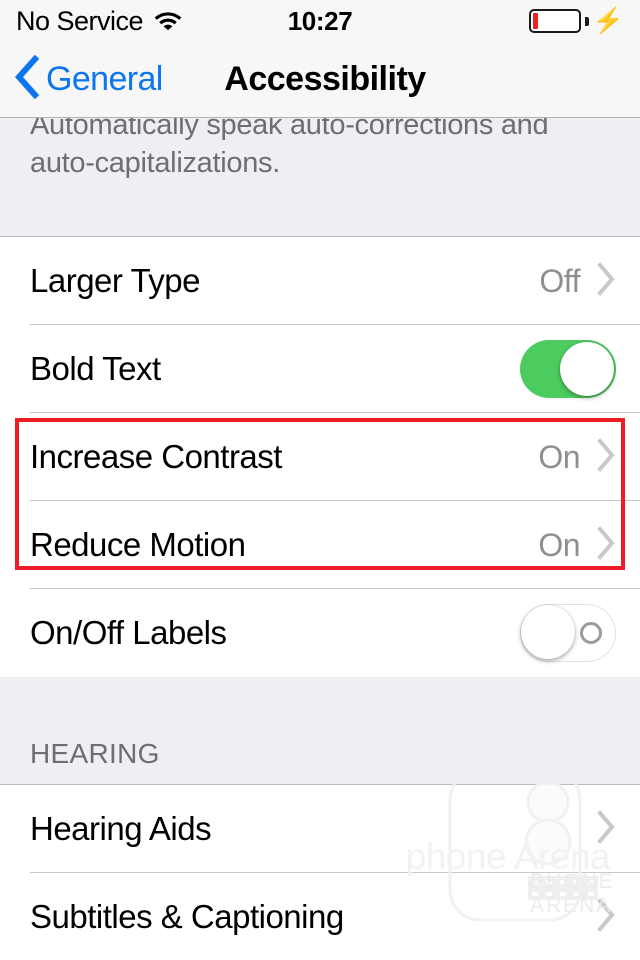 The height and width of the screenshot is (960, 640). What do you see at coordinates (121, 828) in the screenshot?
I see `row-label: Hearing Aids` at bounding box center [121, 828].